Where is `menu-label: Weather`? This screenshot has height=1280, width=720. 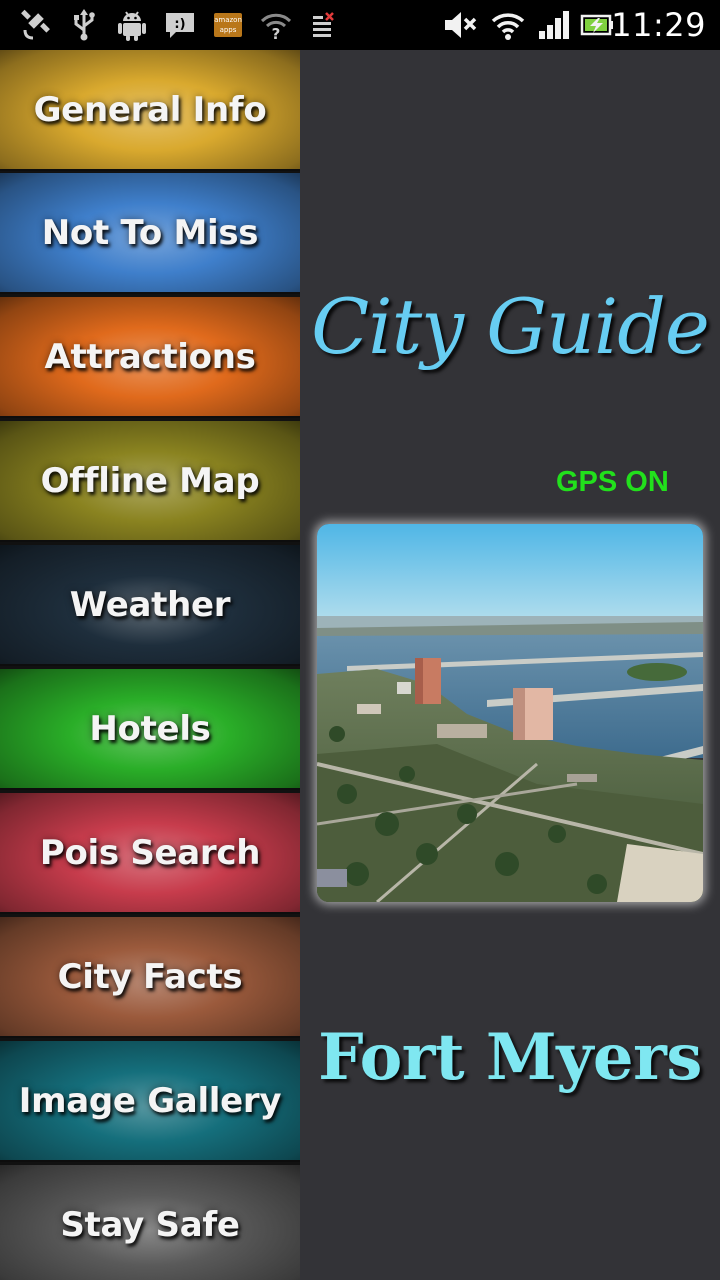
menu-label: Weather is located at coordinates (150, 604).